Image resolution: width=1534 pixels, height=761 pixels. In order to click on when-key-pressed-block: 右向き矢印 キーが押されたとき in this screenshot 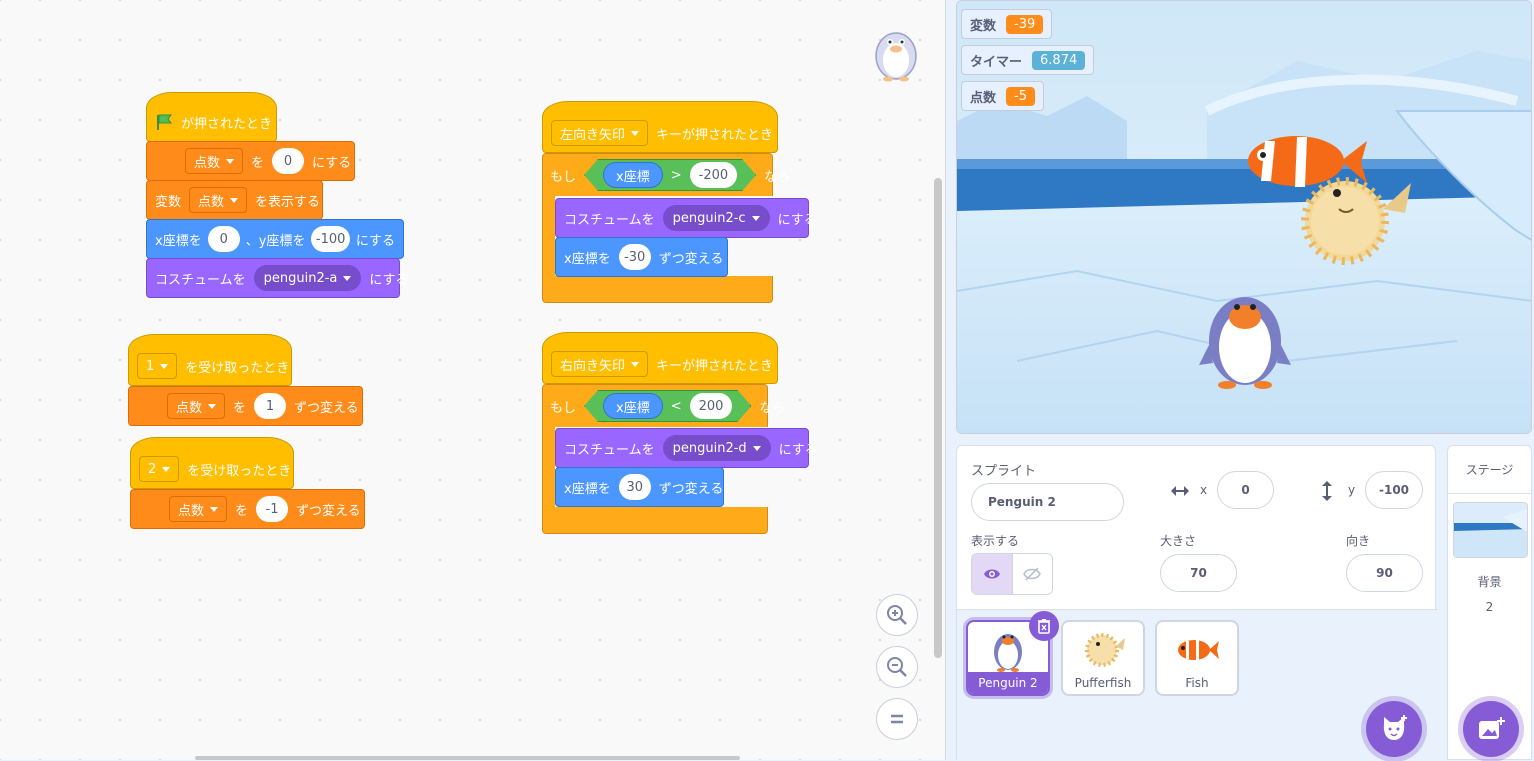, I will do `click(660, 358)`.